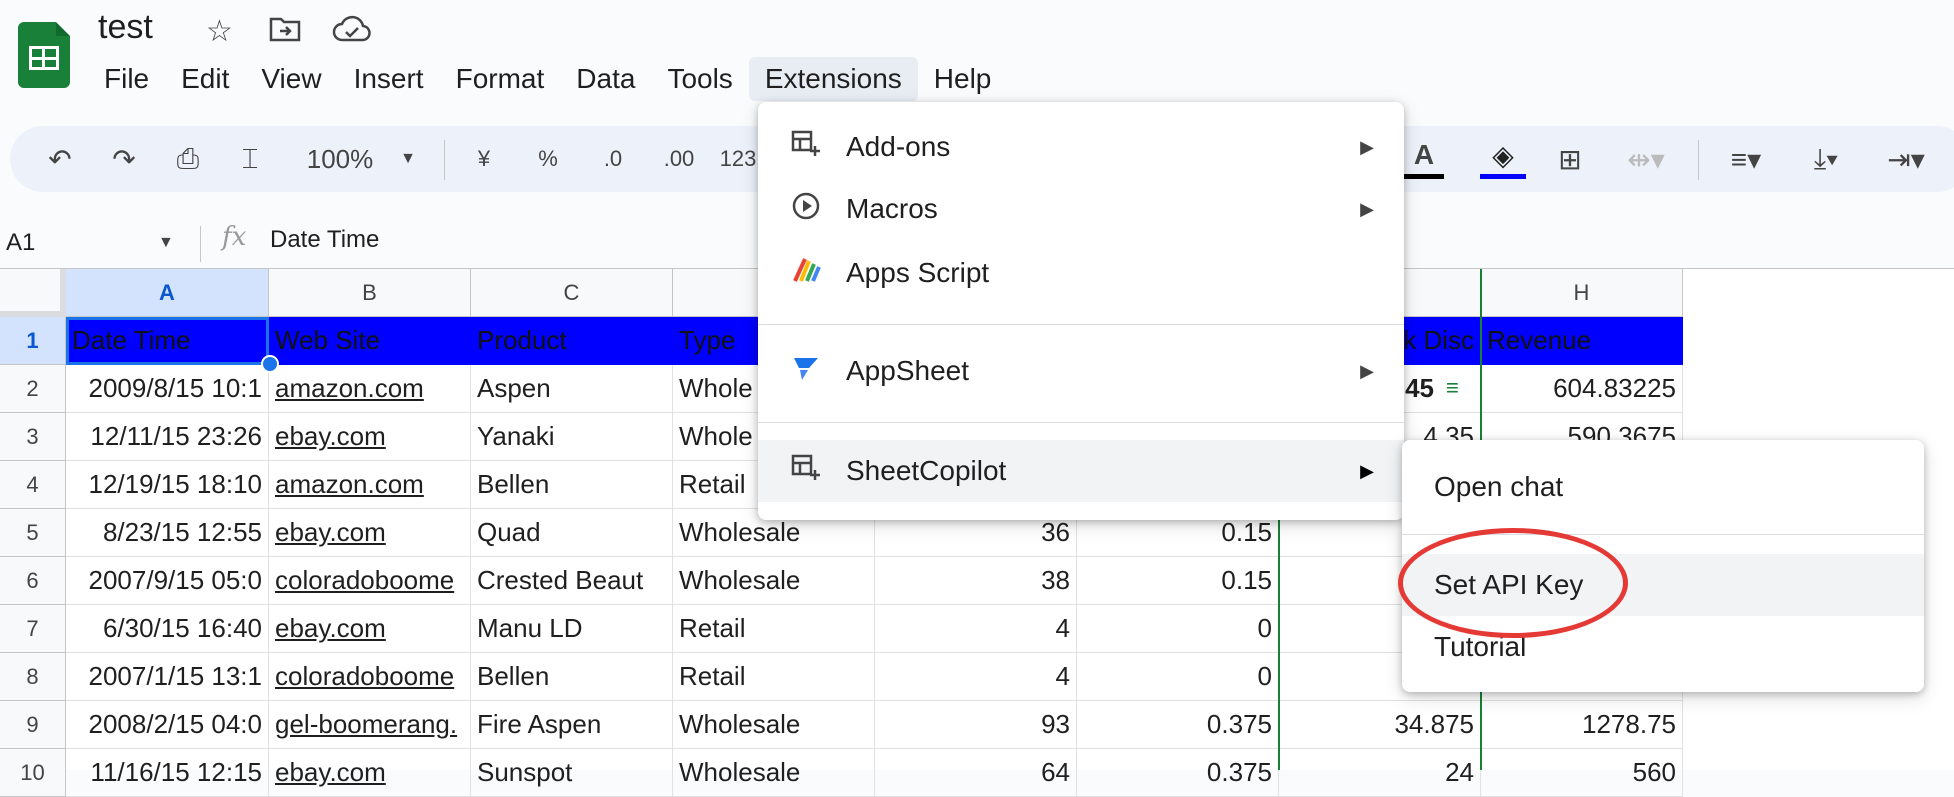 This screenshot has height=797, width=1954. Describe the element at coordinates (205, 79) in the screenshot. I see `menu-edit: Edit` at that location.